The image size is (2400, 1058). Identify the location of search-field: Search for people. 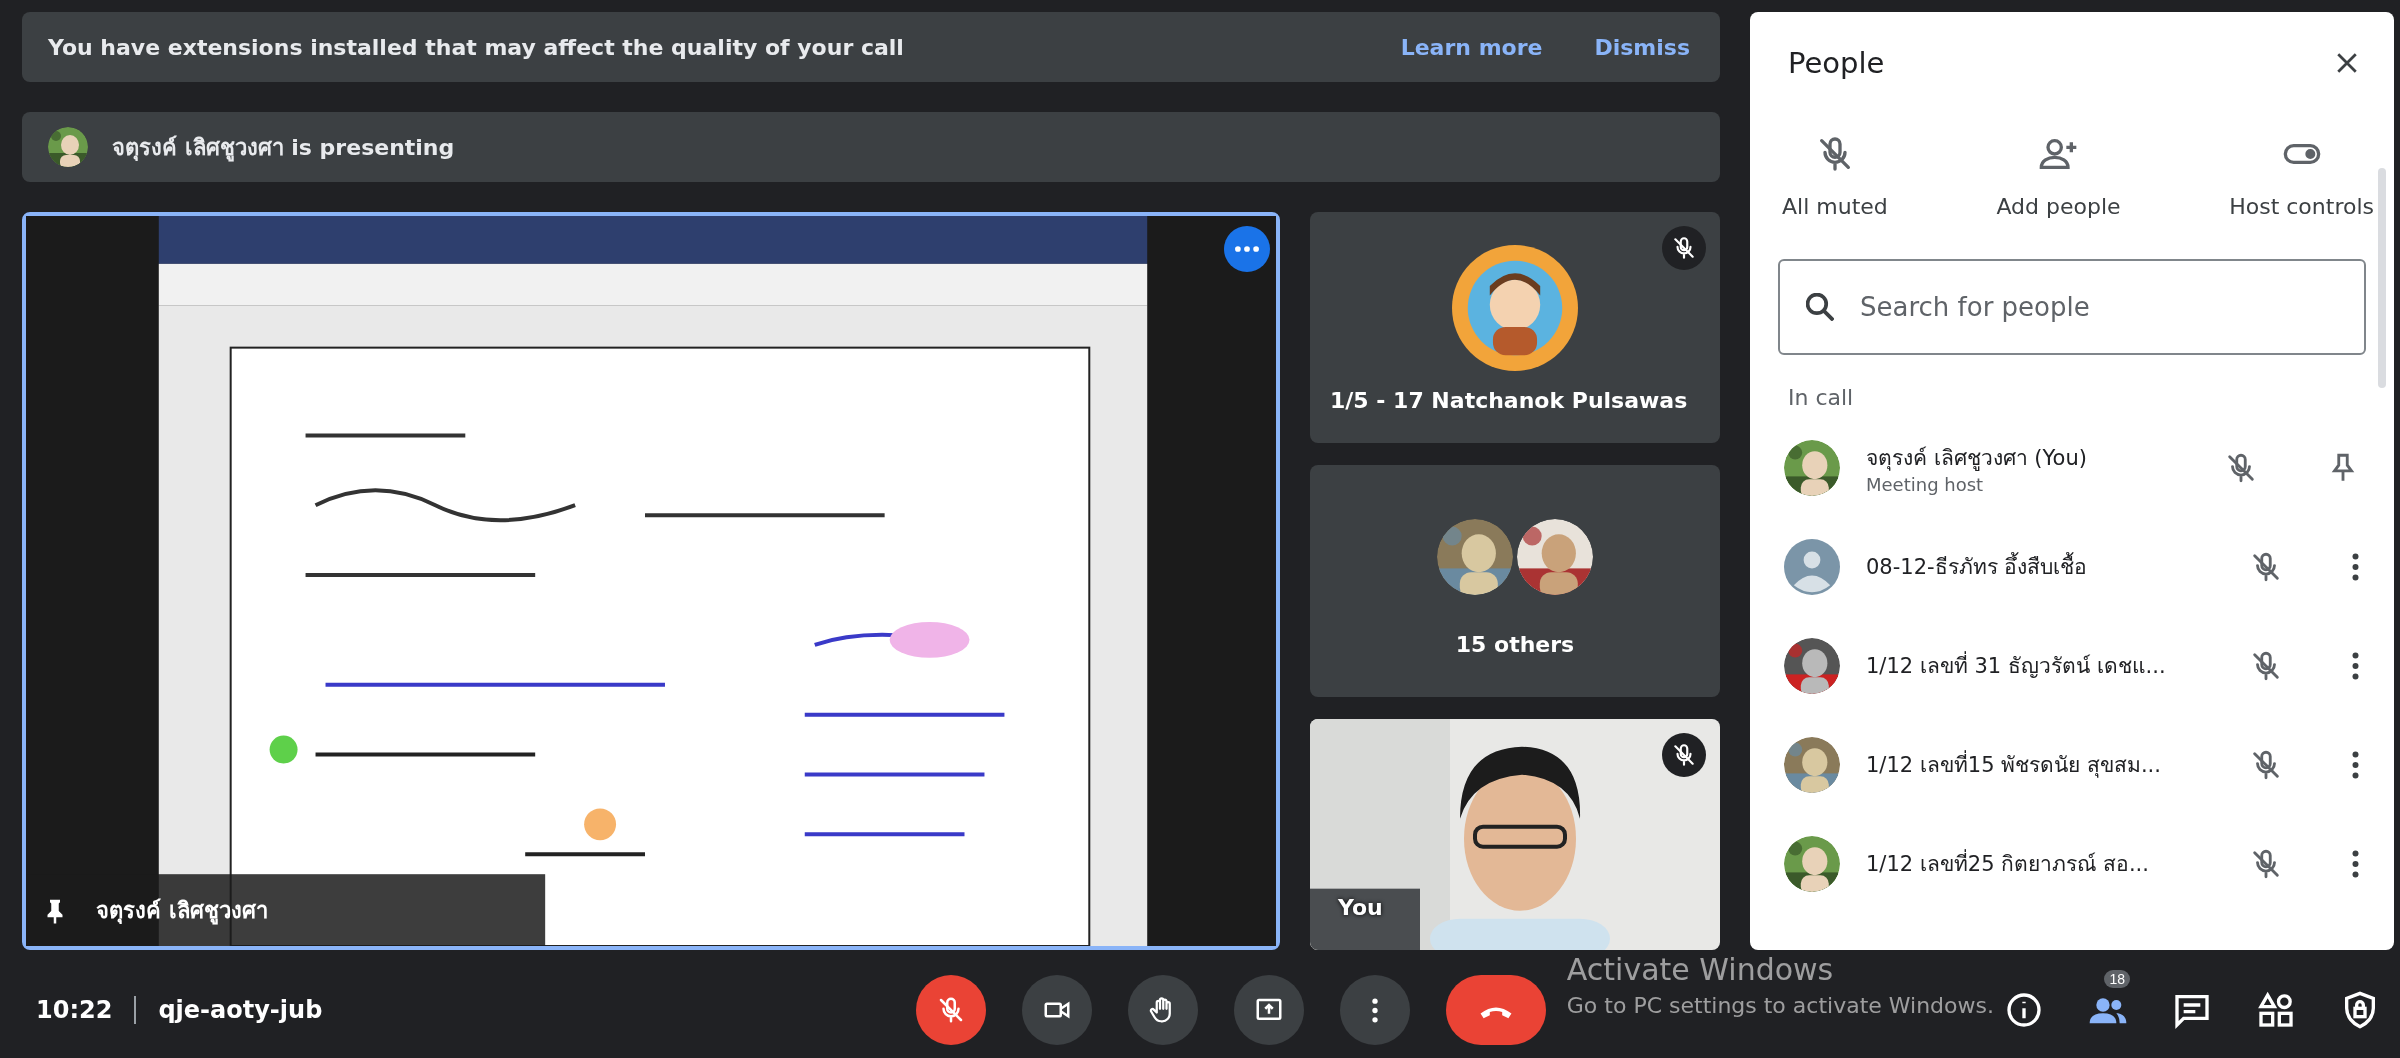
(2072, 307).